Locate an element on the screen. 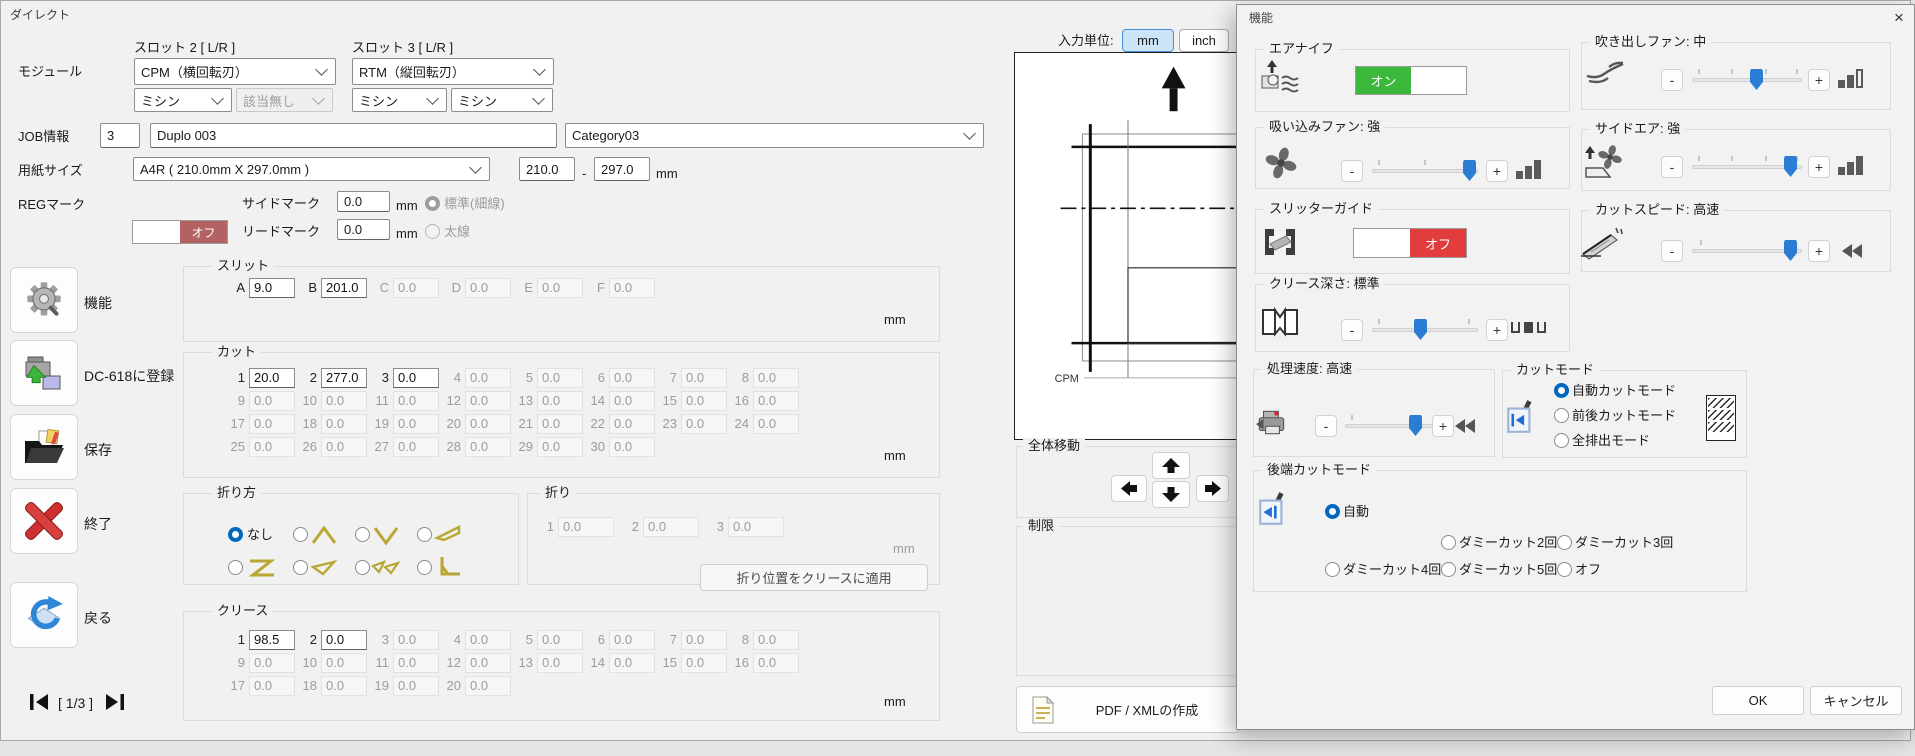  paper-height-field: 297.0 is located at coordinates (622, 169).